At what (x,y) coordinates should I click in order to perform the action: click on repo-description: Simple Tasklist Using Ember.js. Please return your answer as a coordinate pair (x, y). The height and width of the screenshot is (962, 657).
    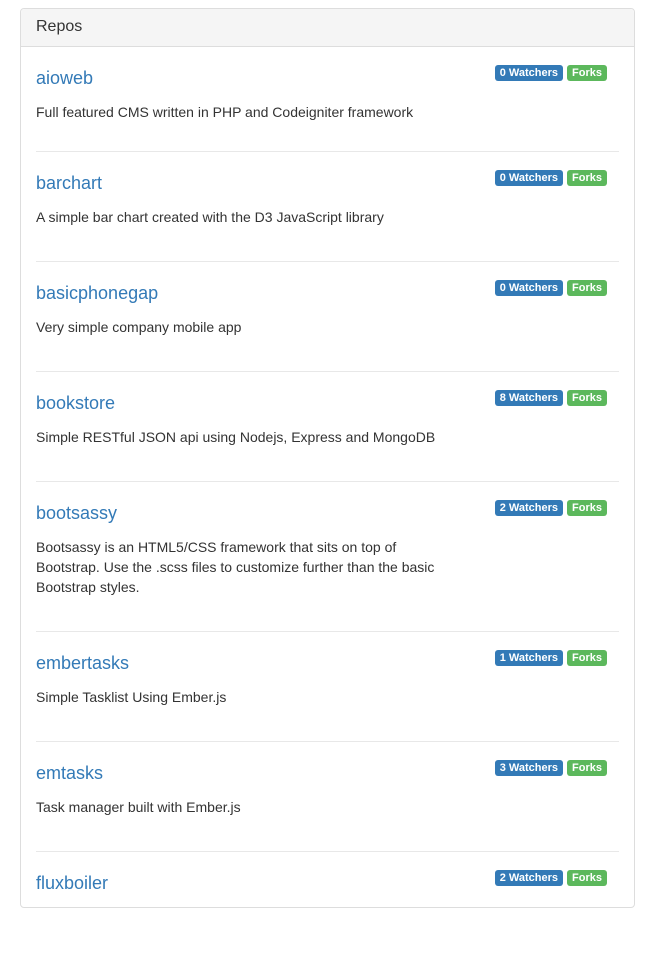
    Looking at the image, I should click on (131, 697).